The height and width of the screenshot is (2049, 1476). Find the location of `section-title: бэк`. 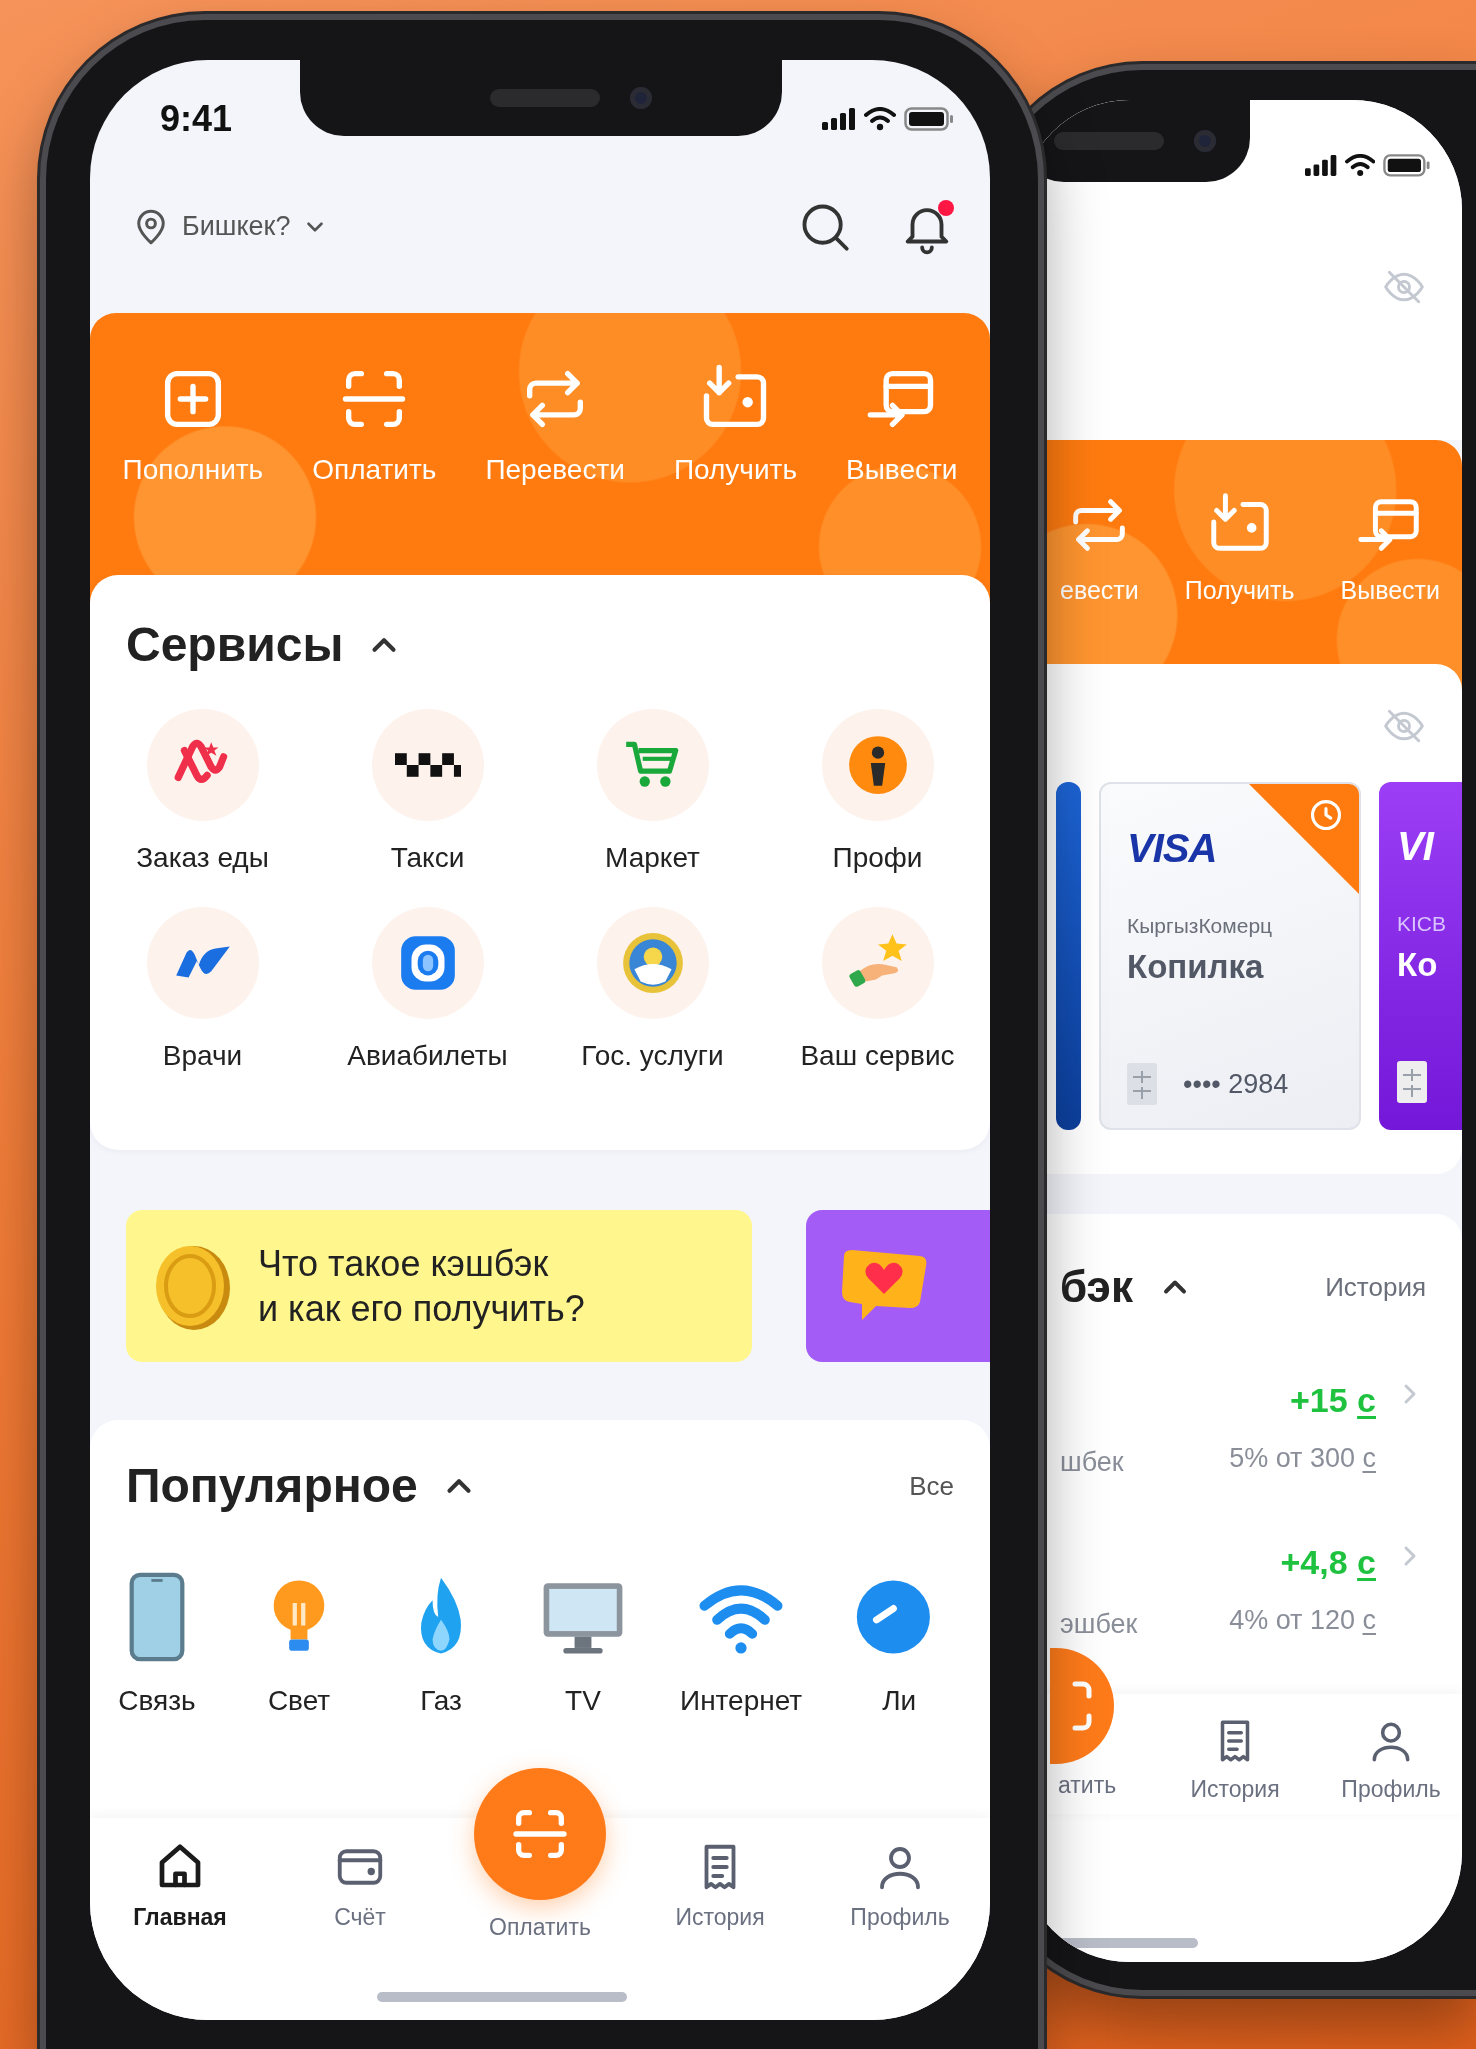

section-title: бэк is located at coordinates (1096, 1287).